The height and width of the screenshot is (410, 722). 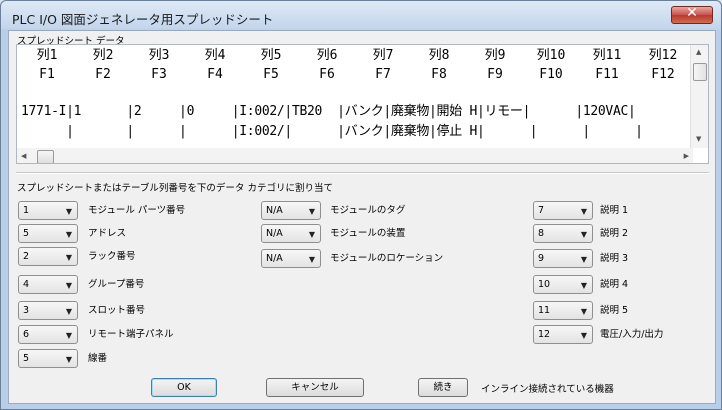 What do you see at coordinates (698, 52) in the screenshot?
I see `scroll-up-icon: ▲` at bounding box center [698, 52].